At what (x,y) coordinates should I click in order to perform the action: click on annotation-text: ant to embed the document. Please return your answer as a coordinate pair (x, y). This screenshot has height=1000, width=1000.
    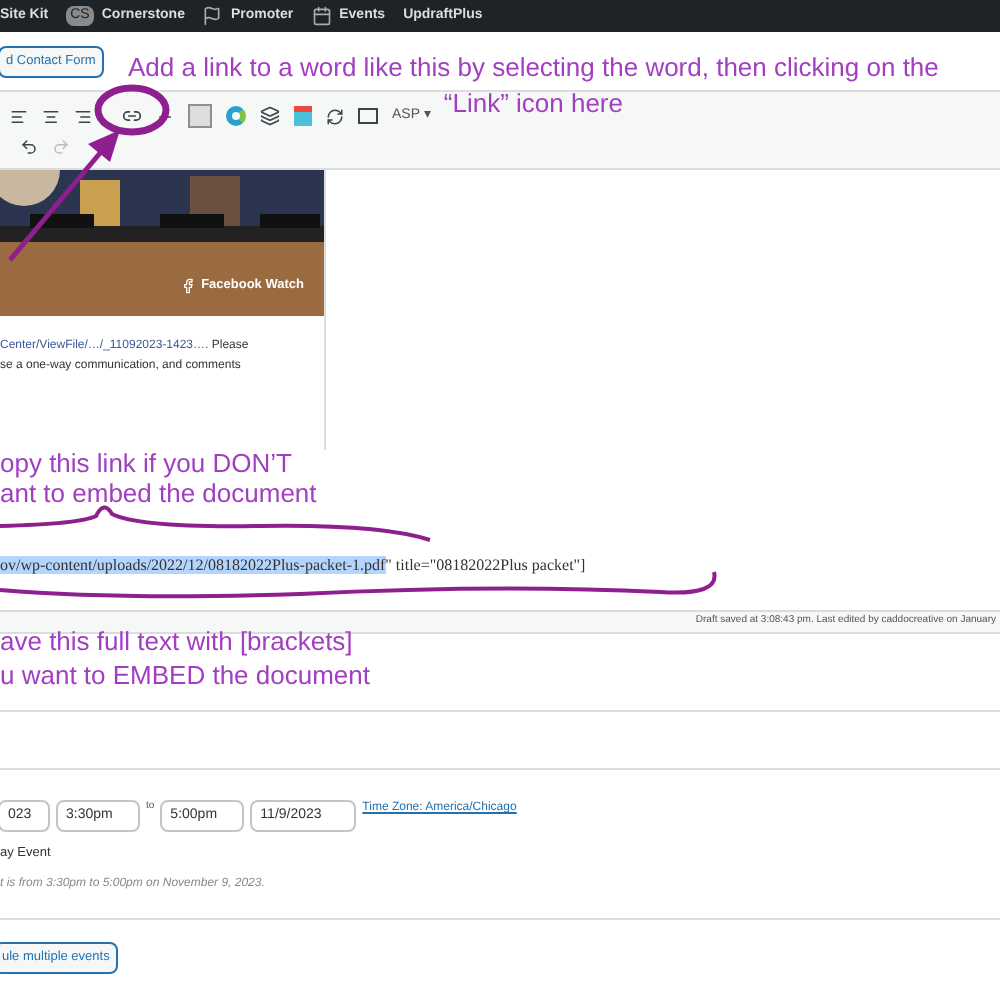
    Looking at the image, I should click on (158, 493).